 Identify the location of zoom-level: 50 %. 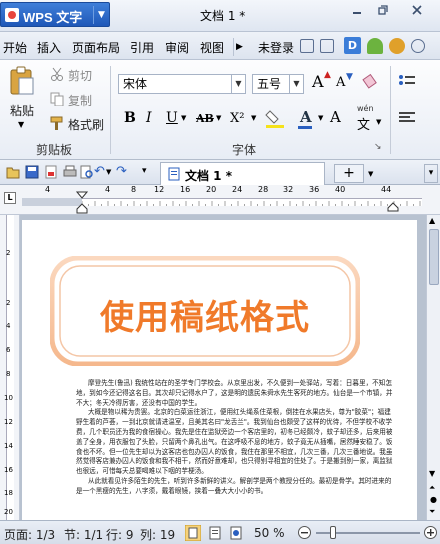
(269, 533).